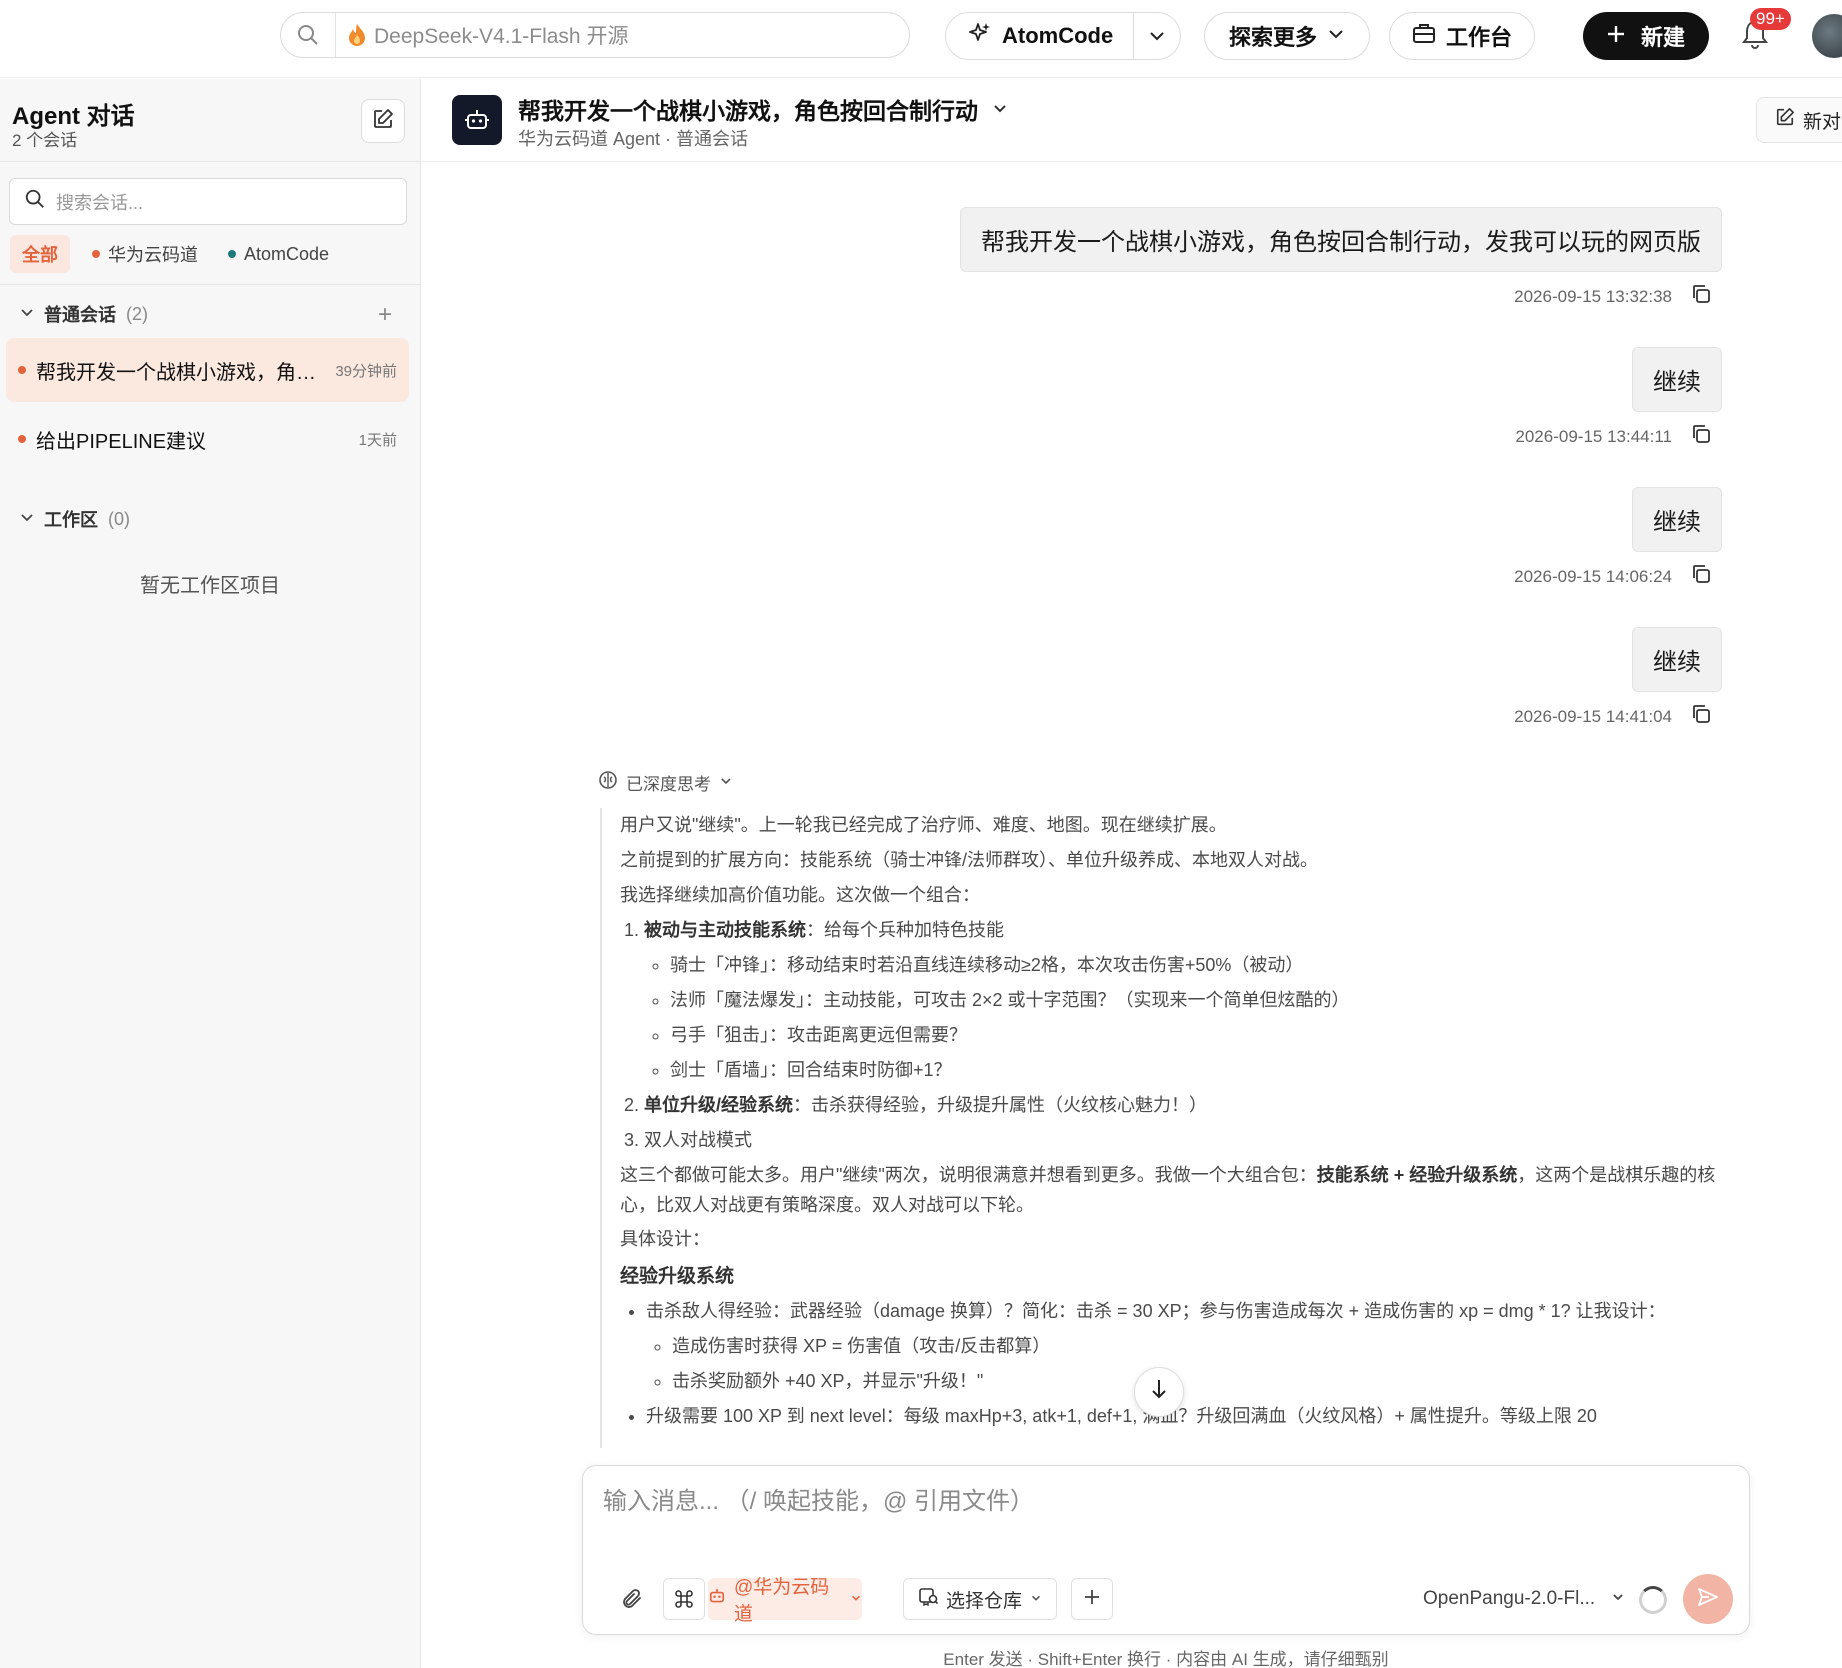 This screenshot has width=1842, height=1668. I want to click on agent-selector: @华为云码道, so click(785, 1601).